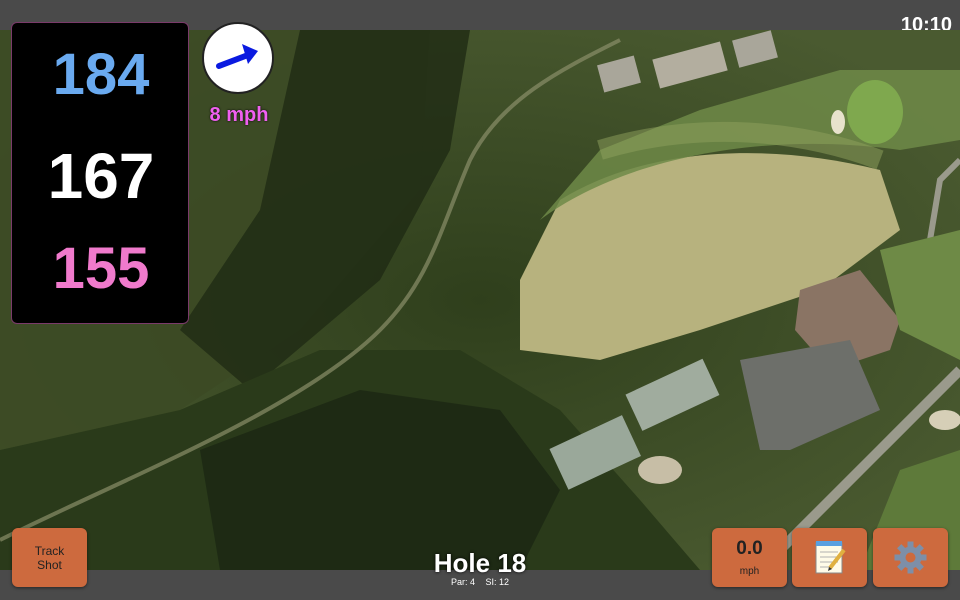 The image size is (960, 600). Describe the element at coordinates (749, 548) in the screenshot. I see `speed-value: 0.0` at that location.